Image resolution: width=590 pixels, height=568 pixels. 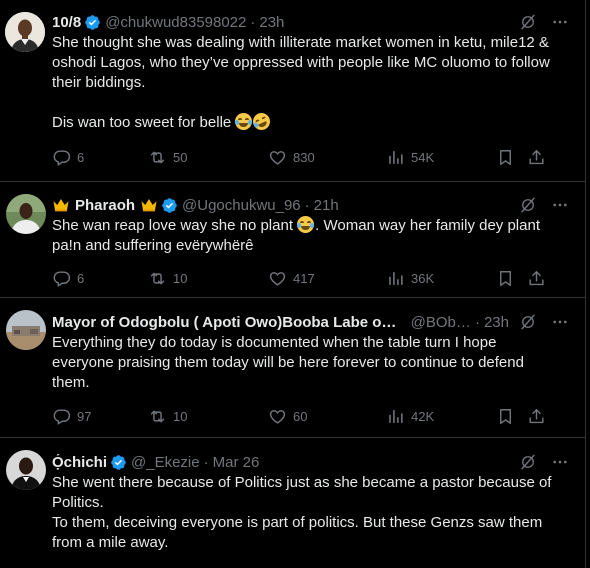 What do you see at coordinates (427, 225) in the screenshot?
I see `tweet-text-line: . Woman way her family dey plant` at bounding box center [427, 225].